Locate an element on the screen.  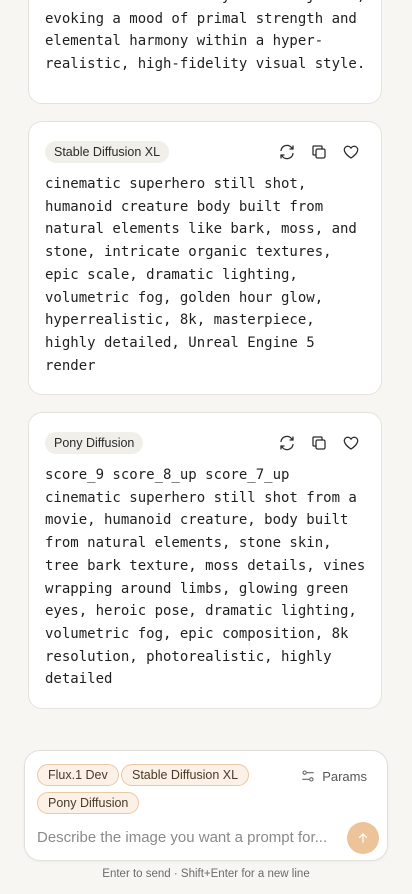
sliders-icon is located at coordinates (308, 776).